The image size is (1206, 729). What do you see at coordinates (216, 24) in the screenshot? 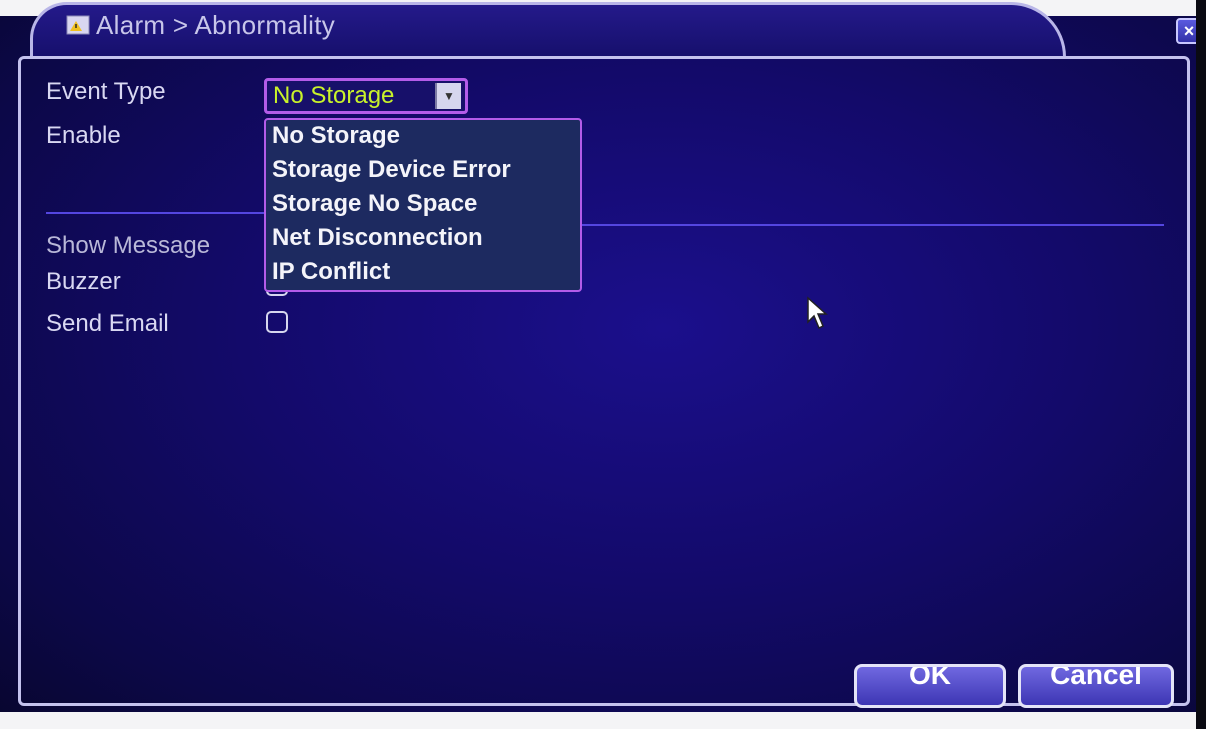
I see `page-title: Alarm > Abnormality` at bounding box center [216, 24].